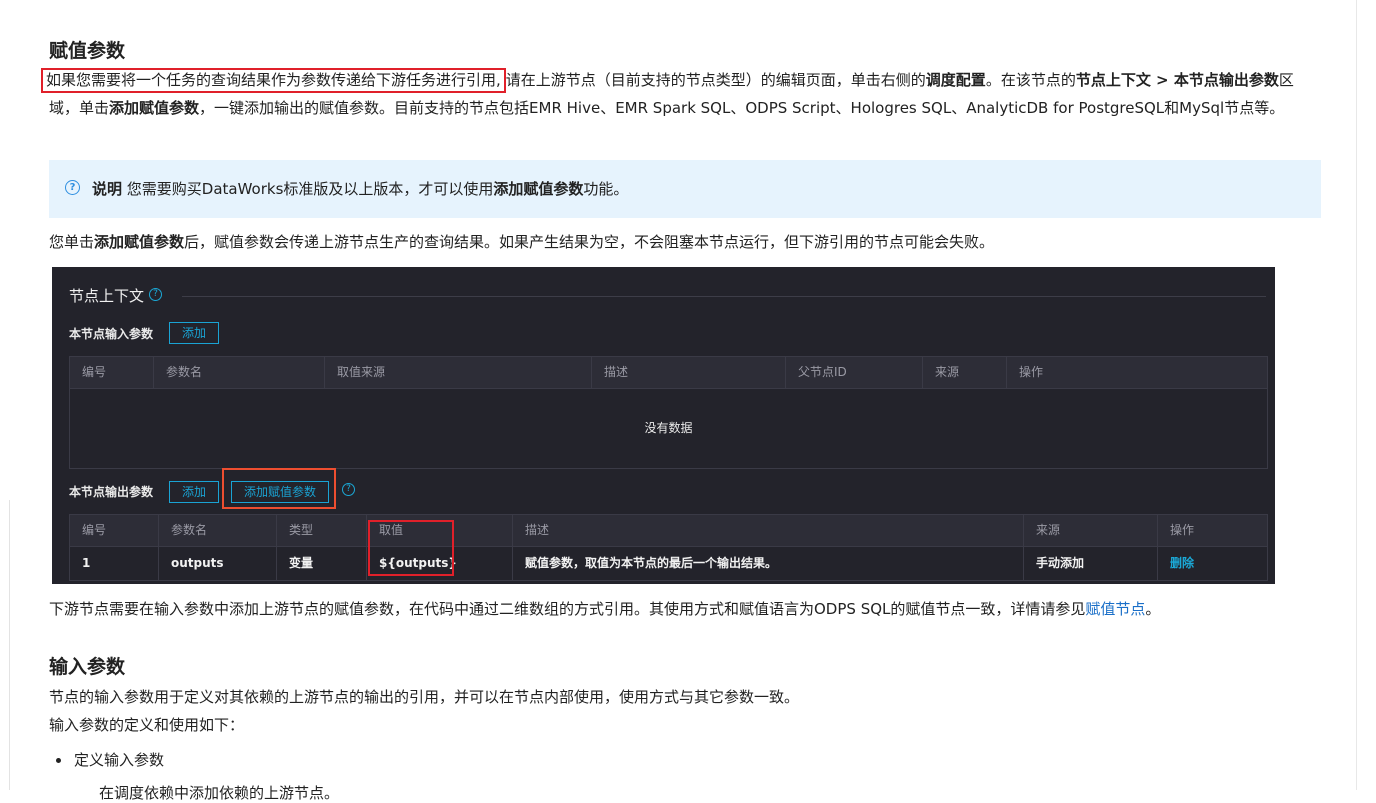 The image size is (1376, 803). Describe the element at coordinates (1030, 80) in the screenshot. I see `text: 。在该节点的` at that location.